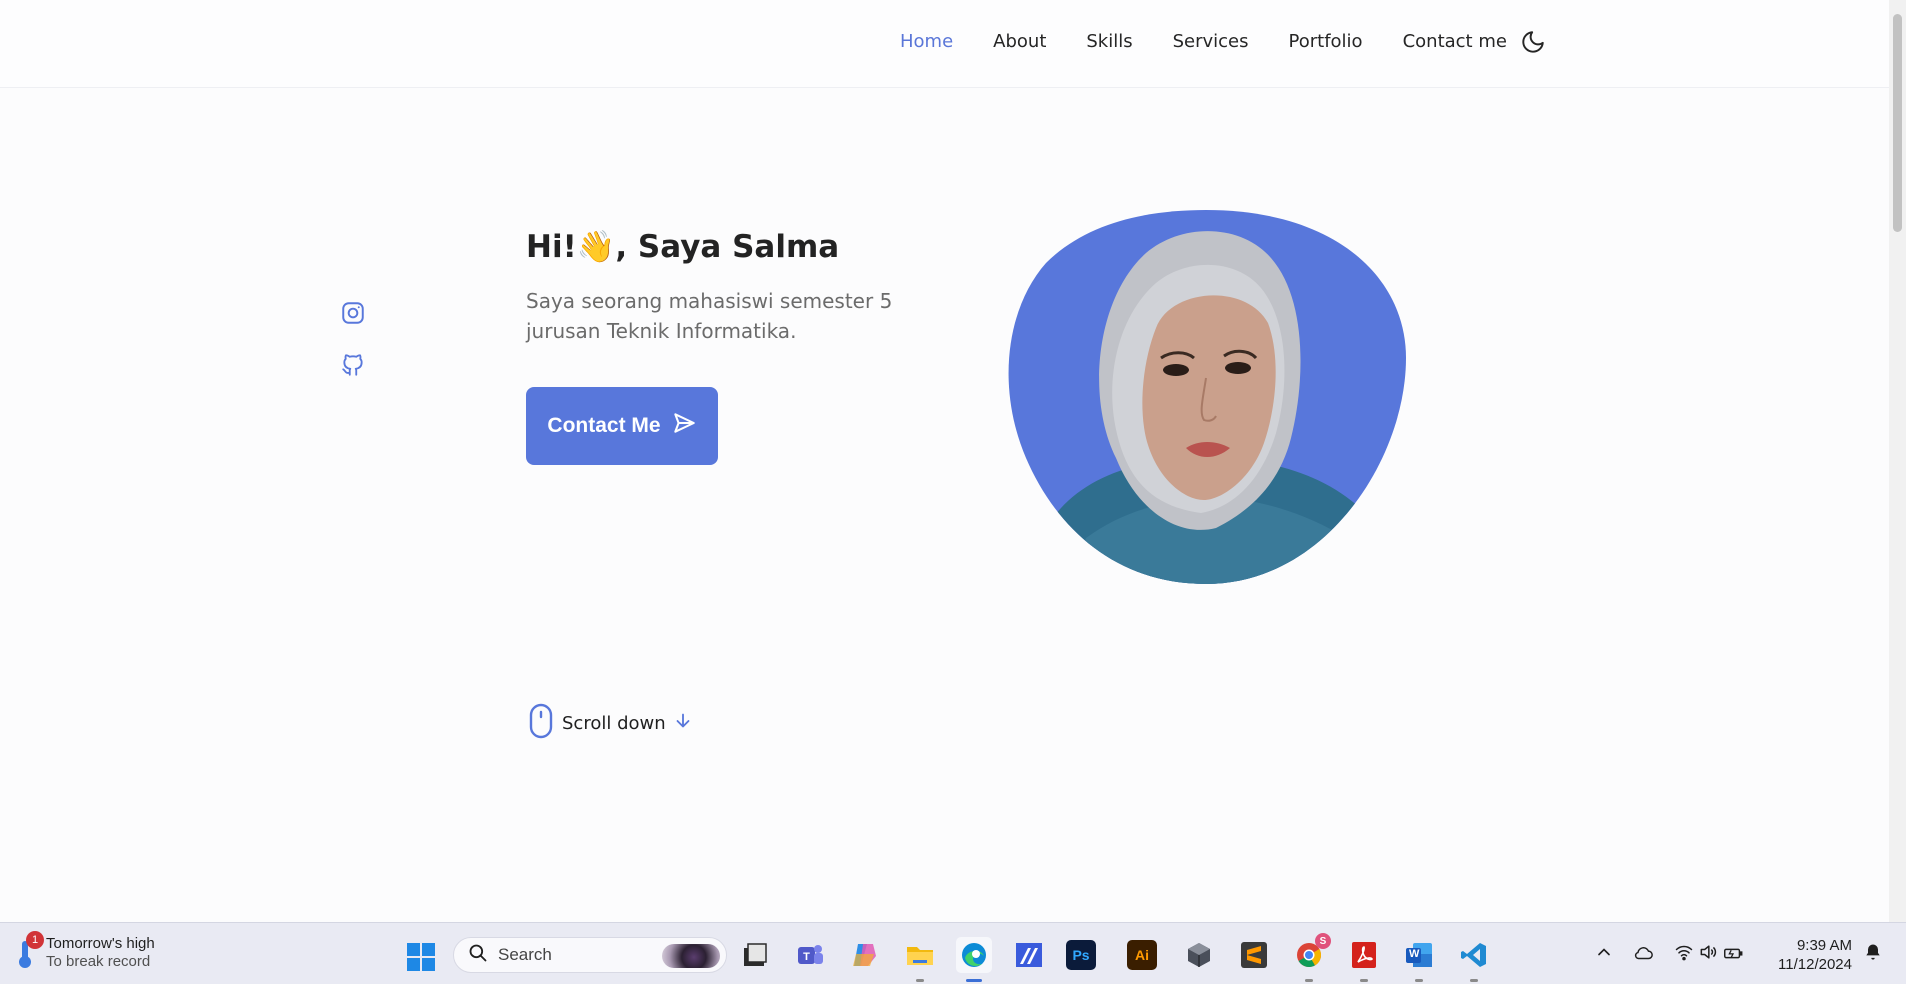 This screenshot has height=984, width=1906. I want to click on search-placeholder: Search, so click(525, 954).